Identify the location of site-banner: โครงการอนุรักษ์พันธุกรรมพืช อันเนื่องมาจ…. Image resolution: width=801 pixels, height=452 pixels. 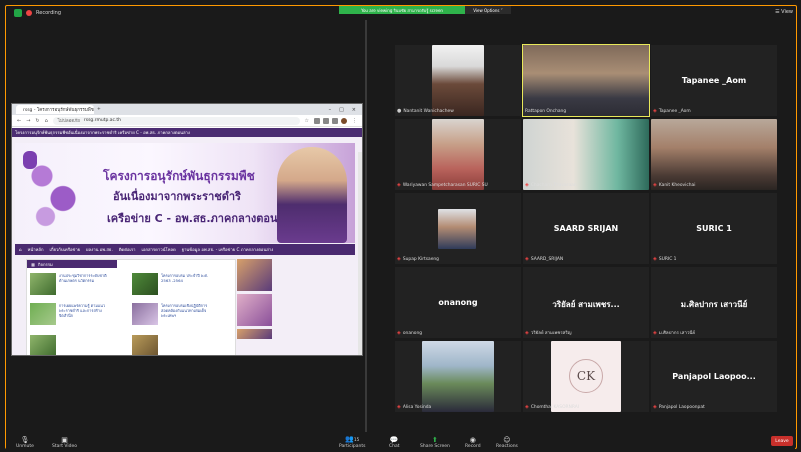
(185, 193).